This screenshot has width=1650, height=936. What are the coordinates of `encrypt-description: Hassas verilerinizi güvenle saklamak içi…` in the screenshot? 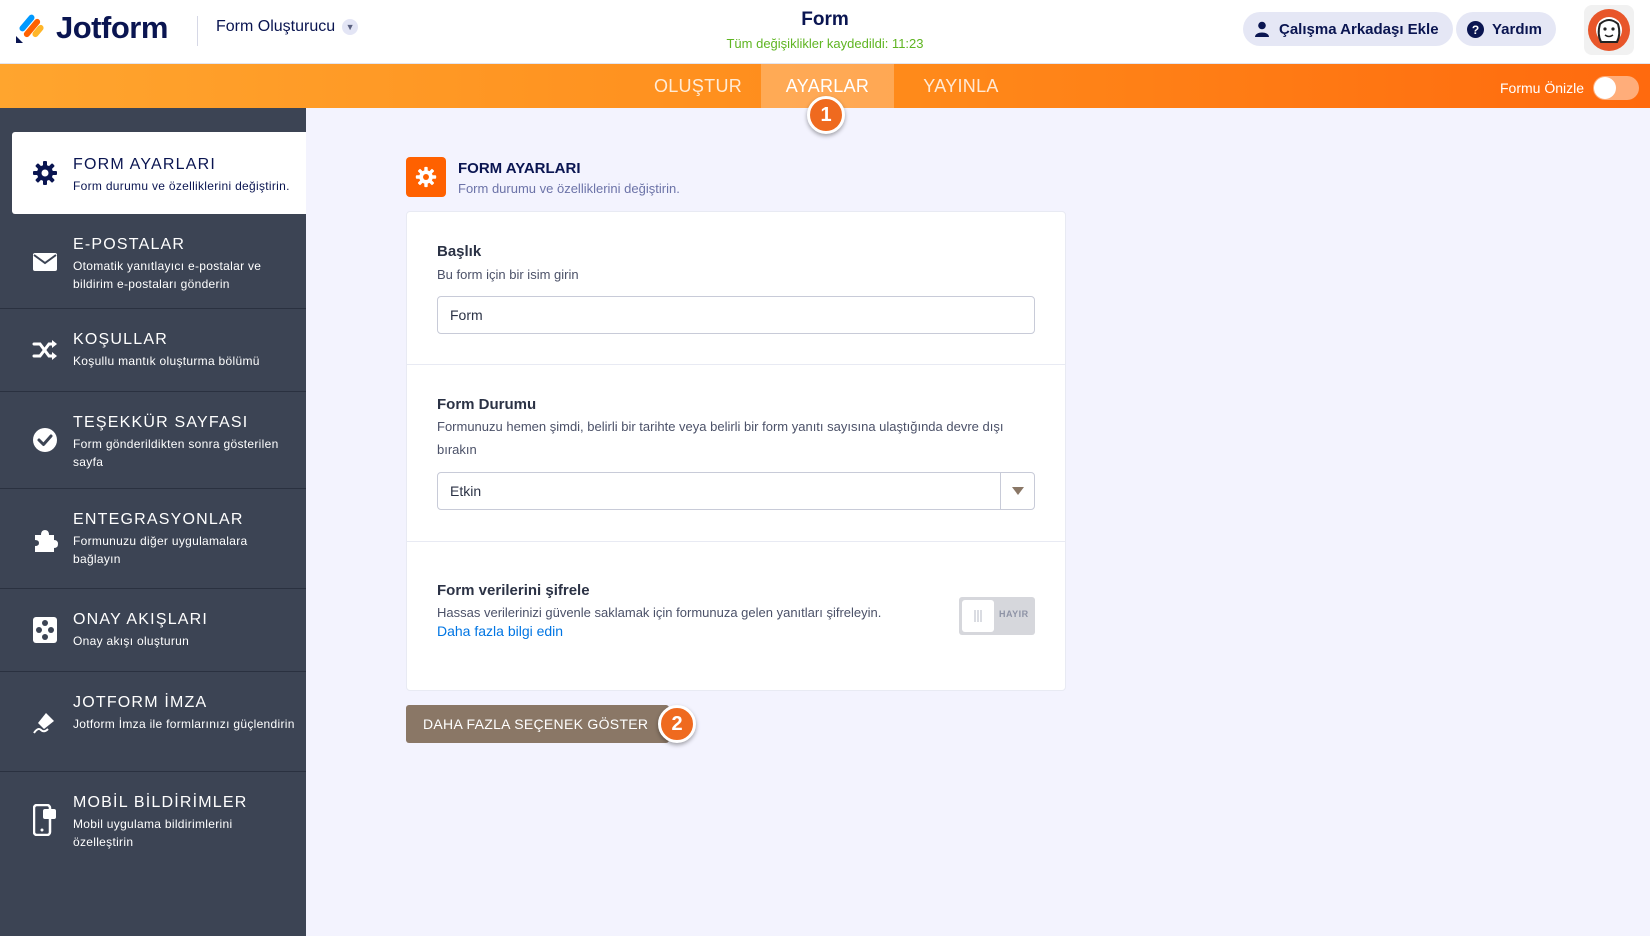 It's located at (659, 612).